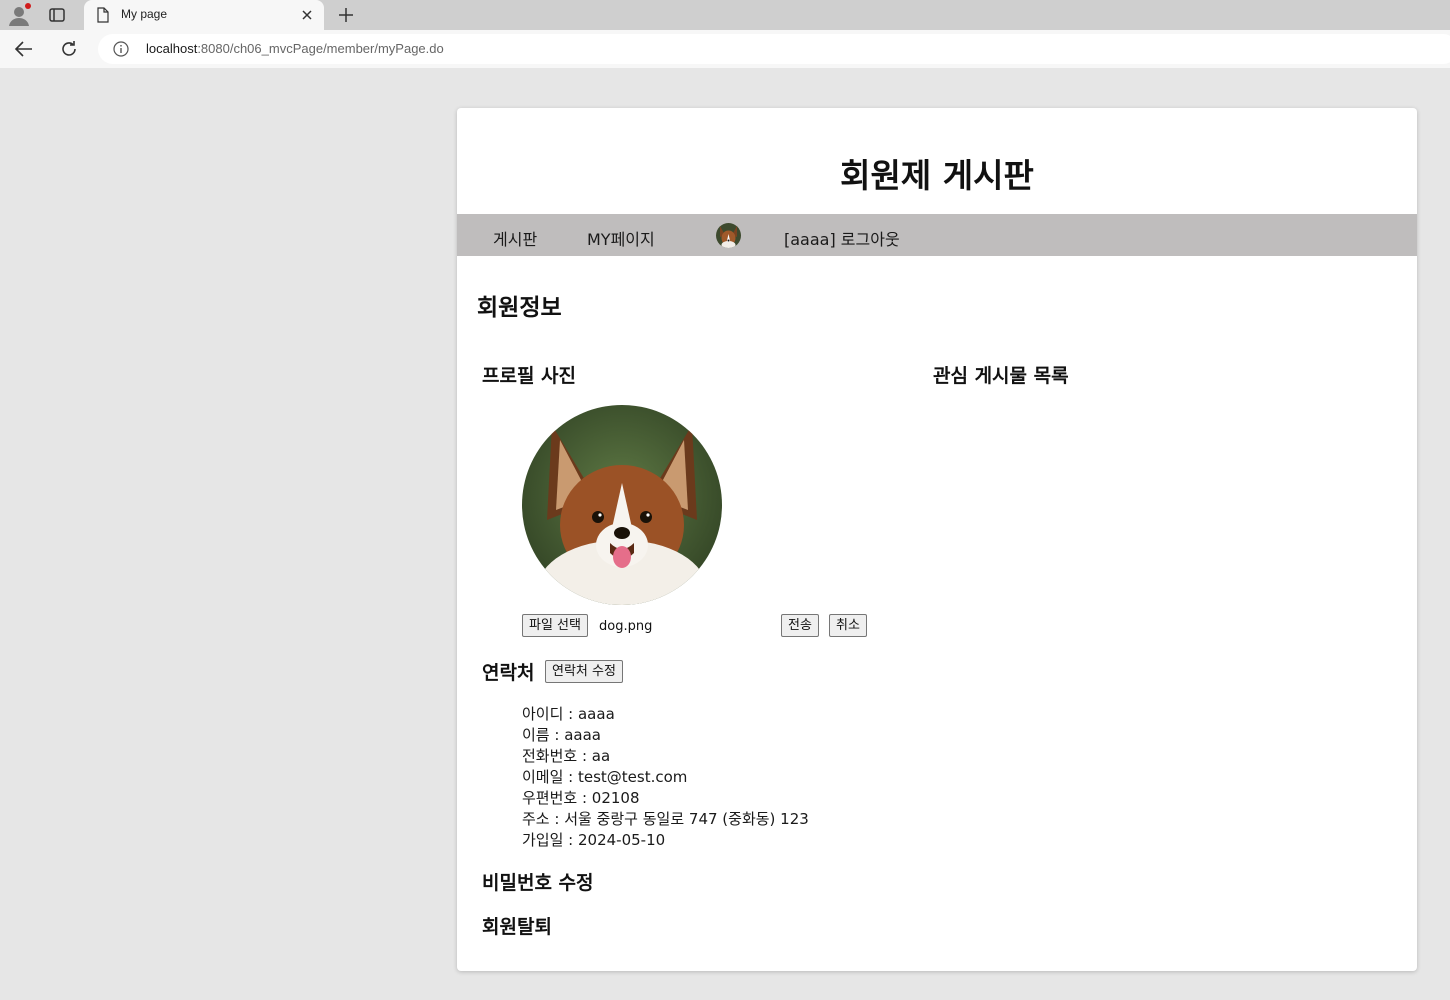 The height and width of the screenshot is (1000, 1450). I want to click on nav-board-link: 게시판, so click(515, 238).